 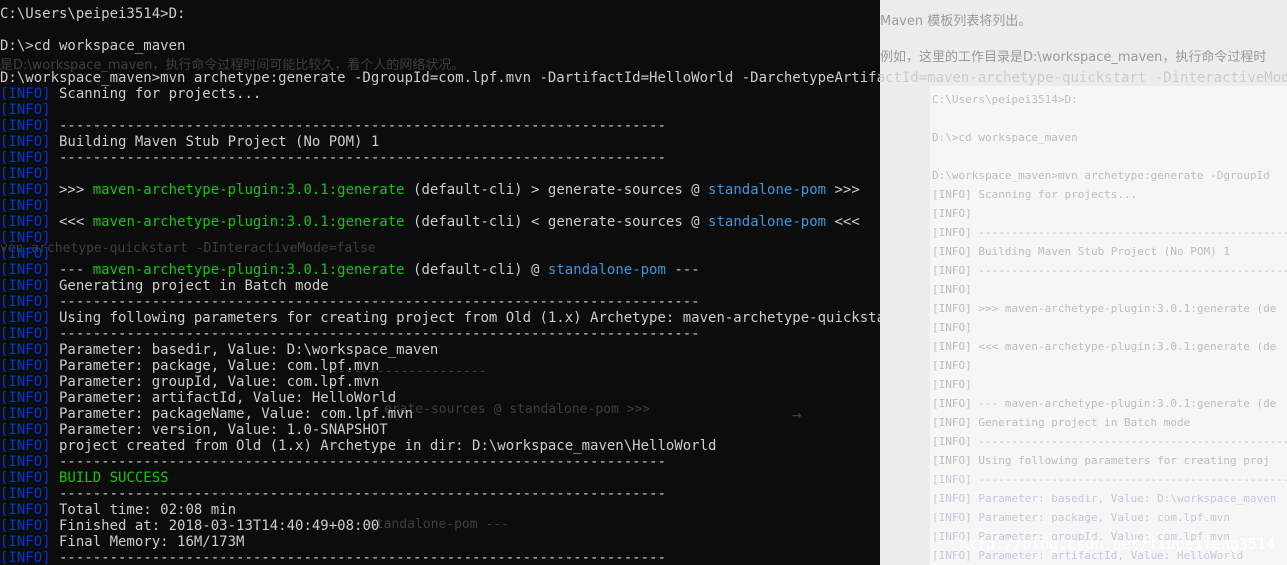 I want to click on console-line: [INFO] Generating project in Batch mode, so click(x=164, y=286).